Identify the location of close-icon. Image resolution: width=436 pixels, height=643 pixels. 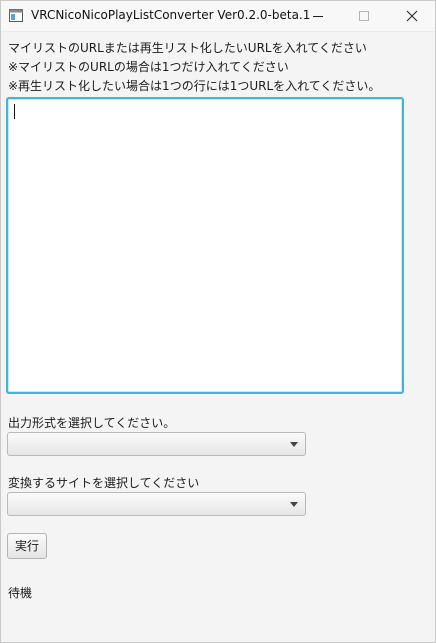
(412, 16).